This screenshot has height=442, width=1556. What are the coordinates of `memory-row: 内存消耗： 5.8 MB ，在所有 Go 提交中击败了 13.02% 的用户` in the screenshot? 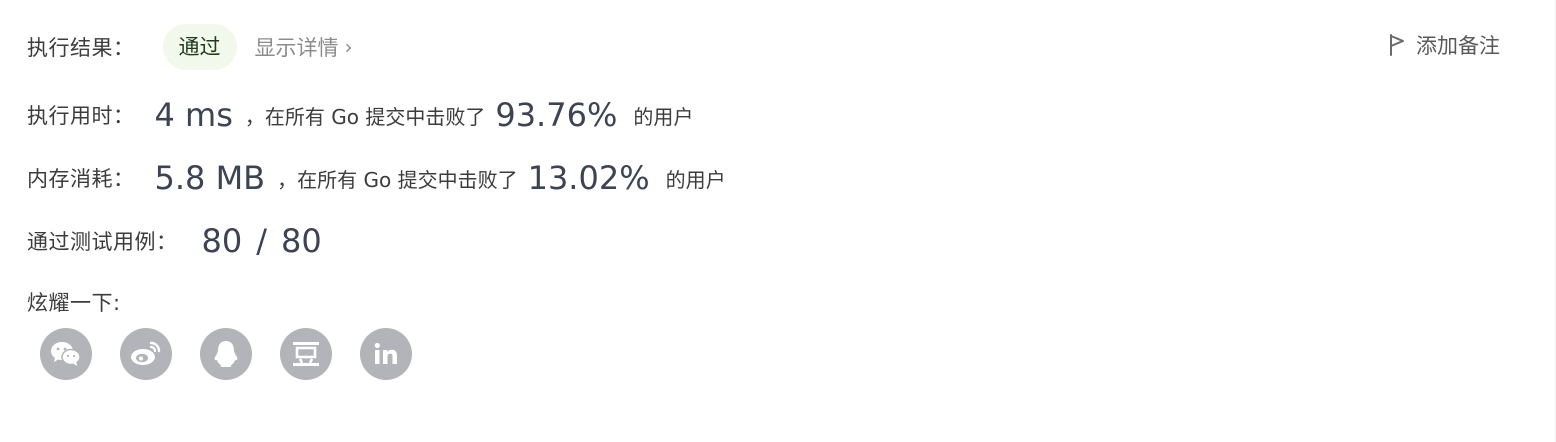 It's located at (376, 178).